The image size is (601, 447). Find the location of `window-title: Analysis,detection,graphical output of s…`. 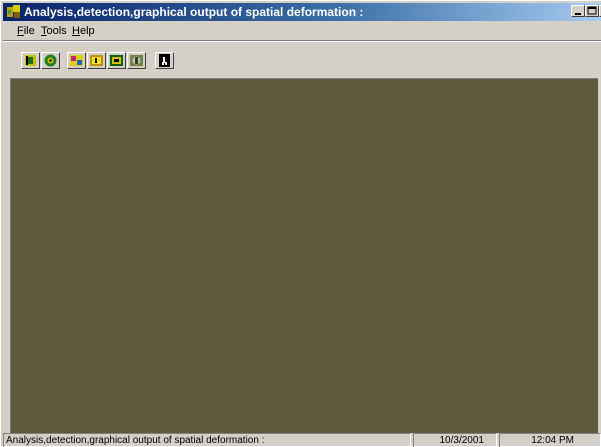

window-title: Analysis,detection,graphical output of s… is located at coordinates (194, 12).